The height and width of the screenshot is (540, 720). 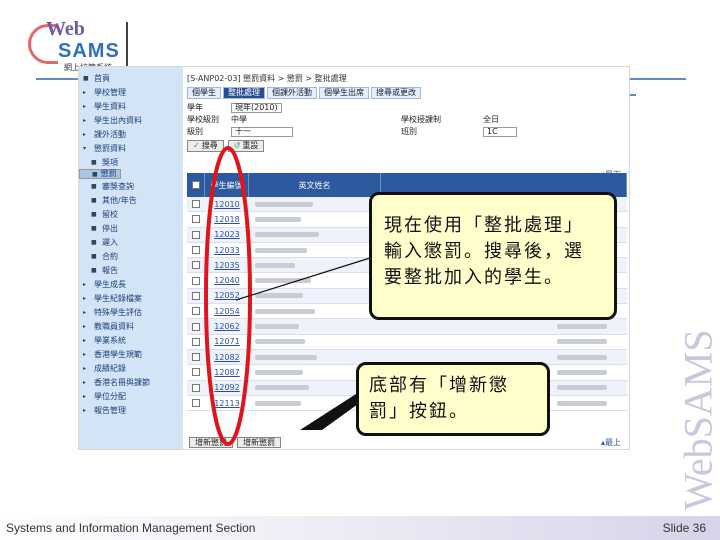 I want to click on reset-icon: ↺, so click(x=237, y=145).